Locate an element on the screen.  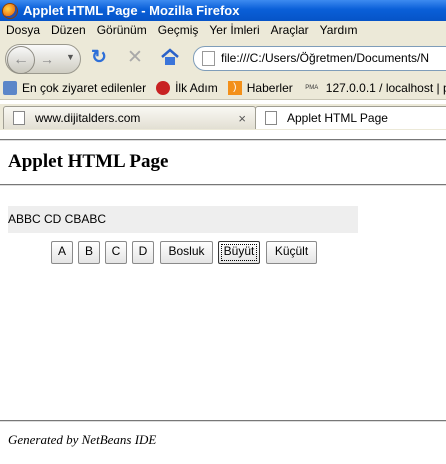
buyut-button: Büyüt is located at coordinates (239, 252).